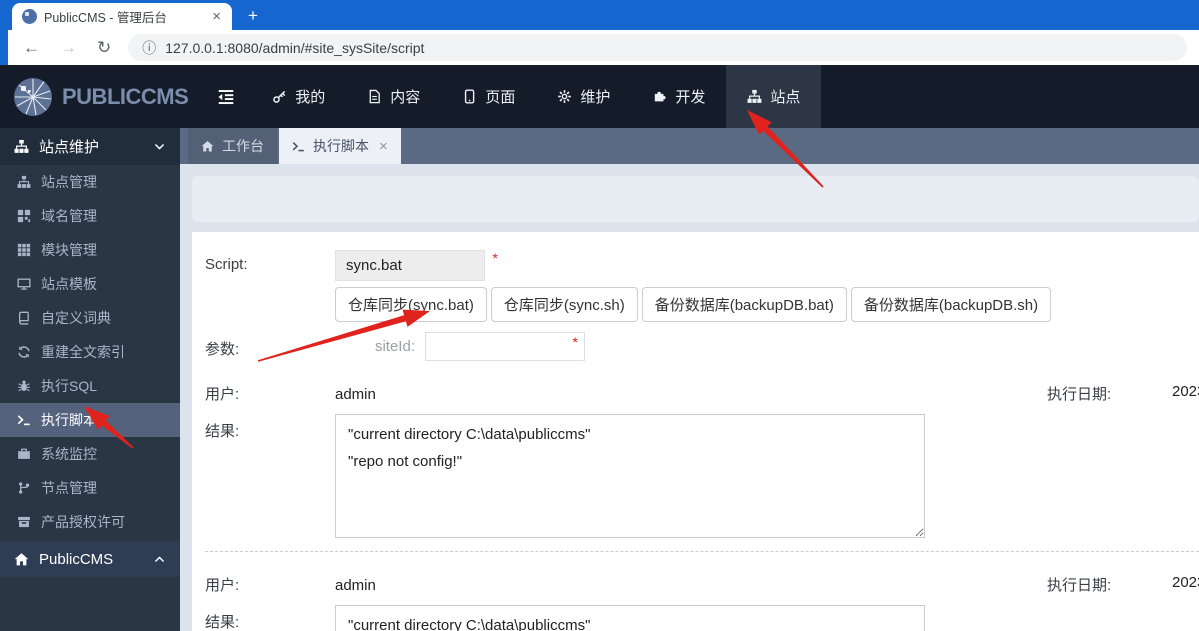 Image resolution: width=1199 pixels, height=631 pixels. What do you see at coordinates (149, 48) in the screenshot?
I see `page-info-icon: ⓘ` at bounding box center [149, 48].